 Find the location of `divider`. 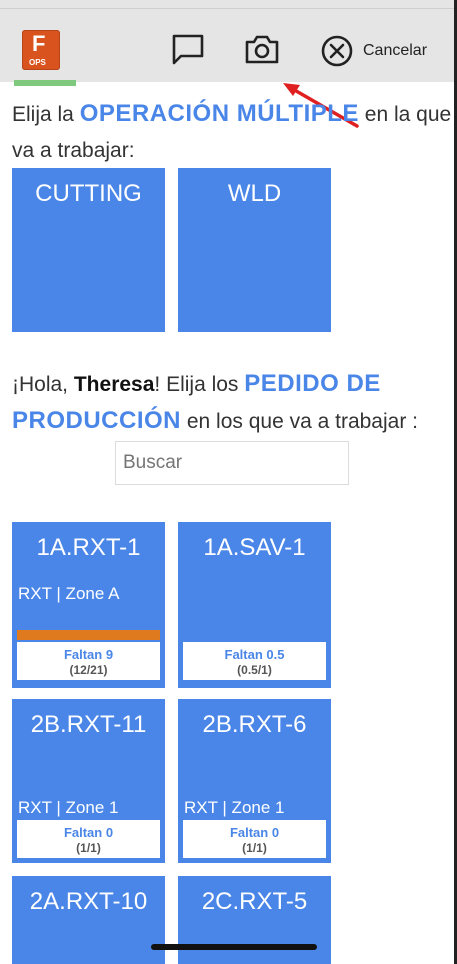

divider is located at coordinates (228, 8).